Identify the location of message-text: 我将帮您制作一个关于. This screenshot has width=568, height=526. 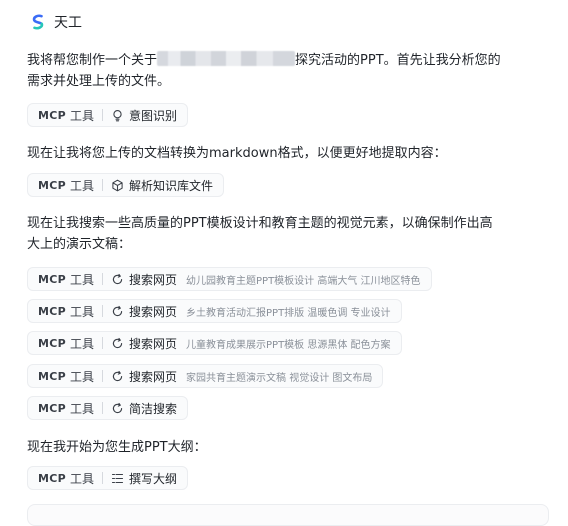
(92, 60).